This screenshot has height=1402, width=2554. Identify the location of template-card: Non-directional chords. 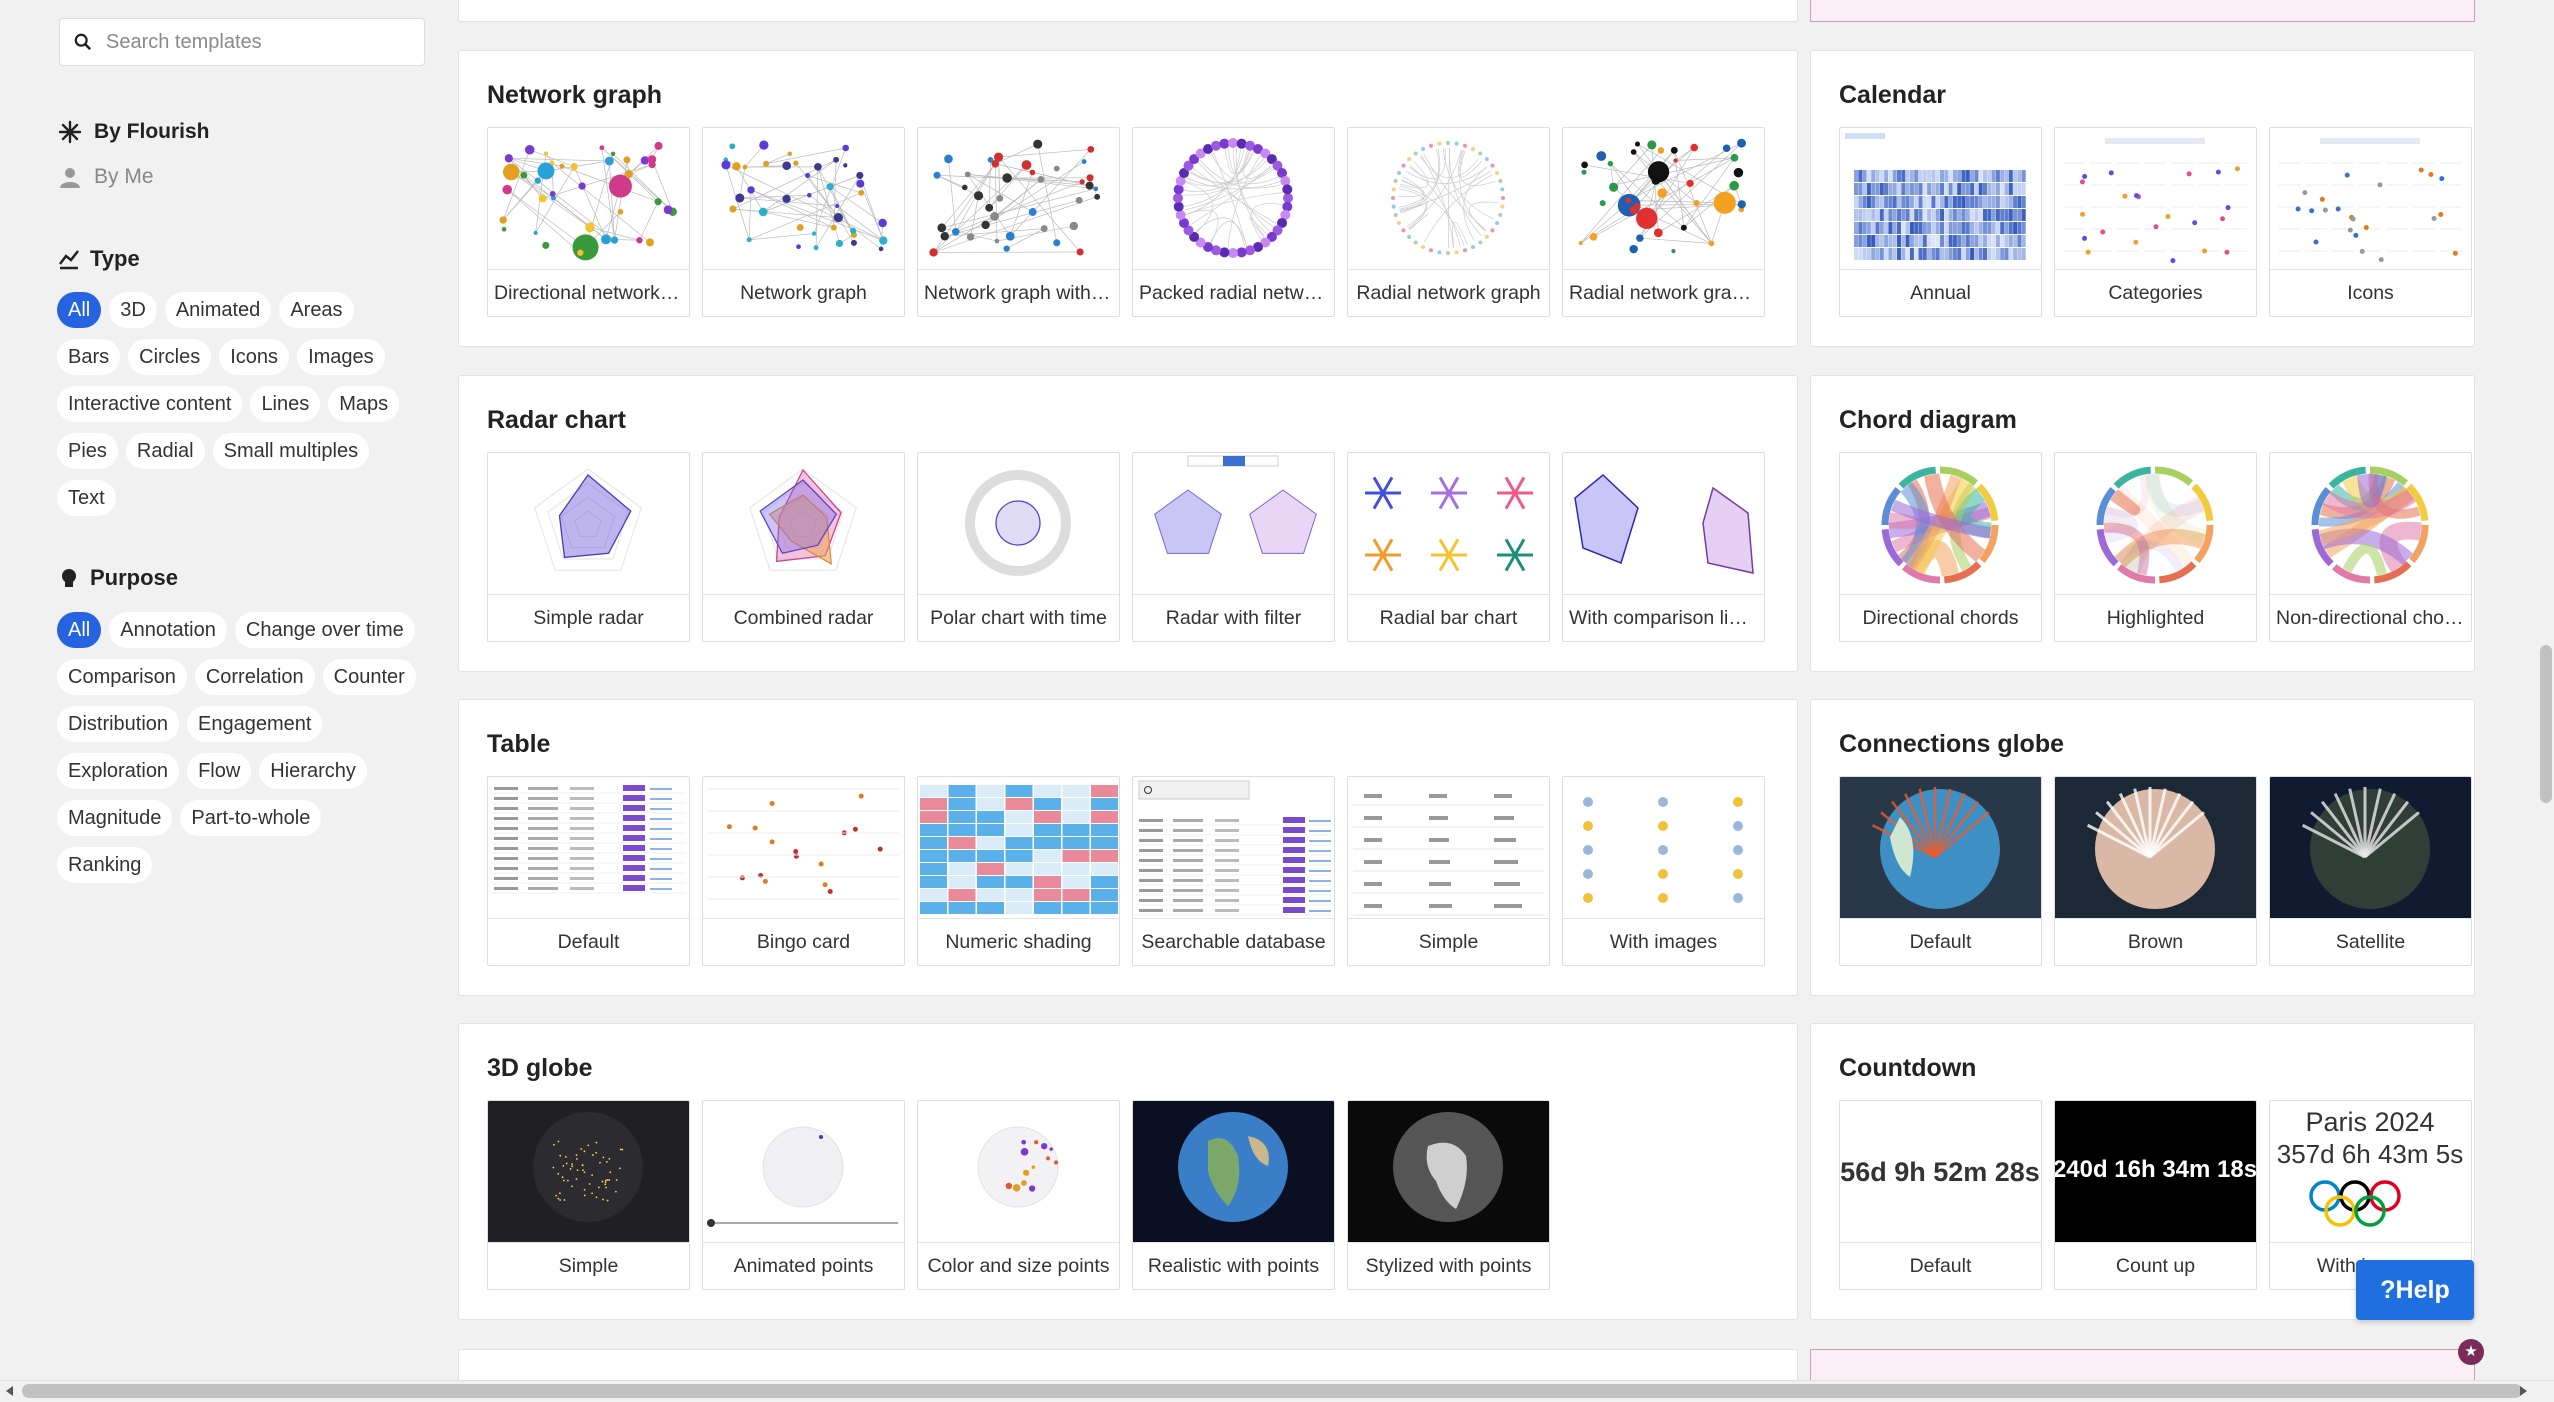
(2370, 547).